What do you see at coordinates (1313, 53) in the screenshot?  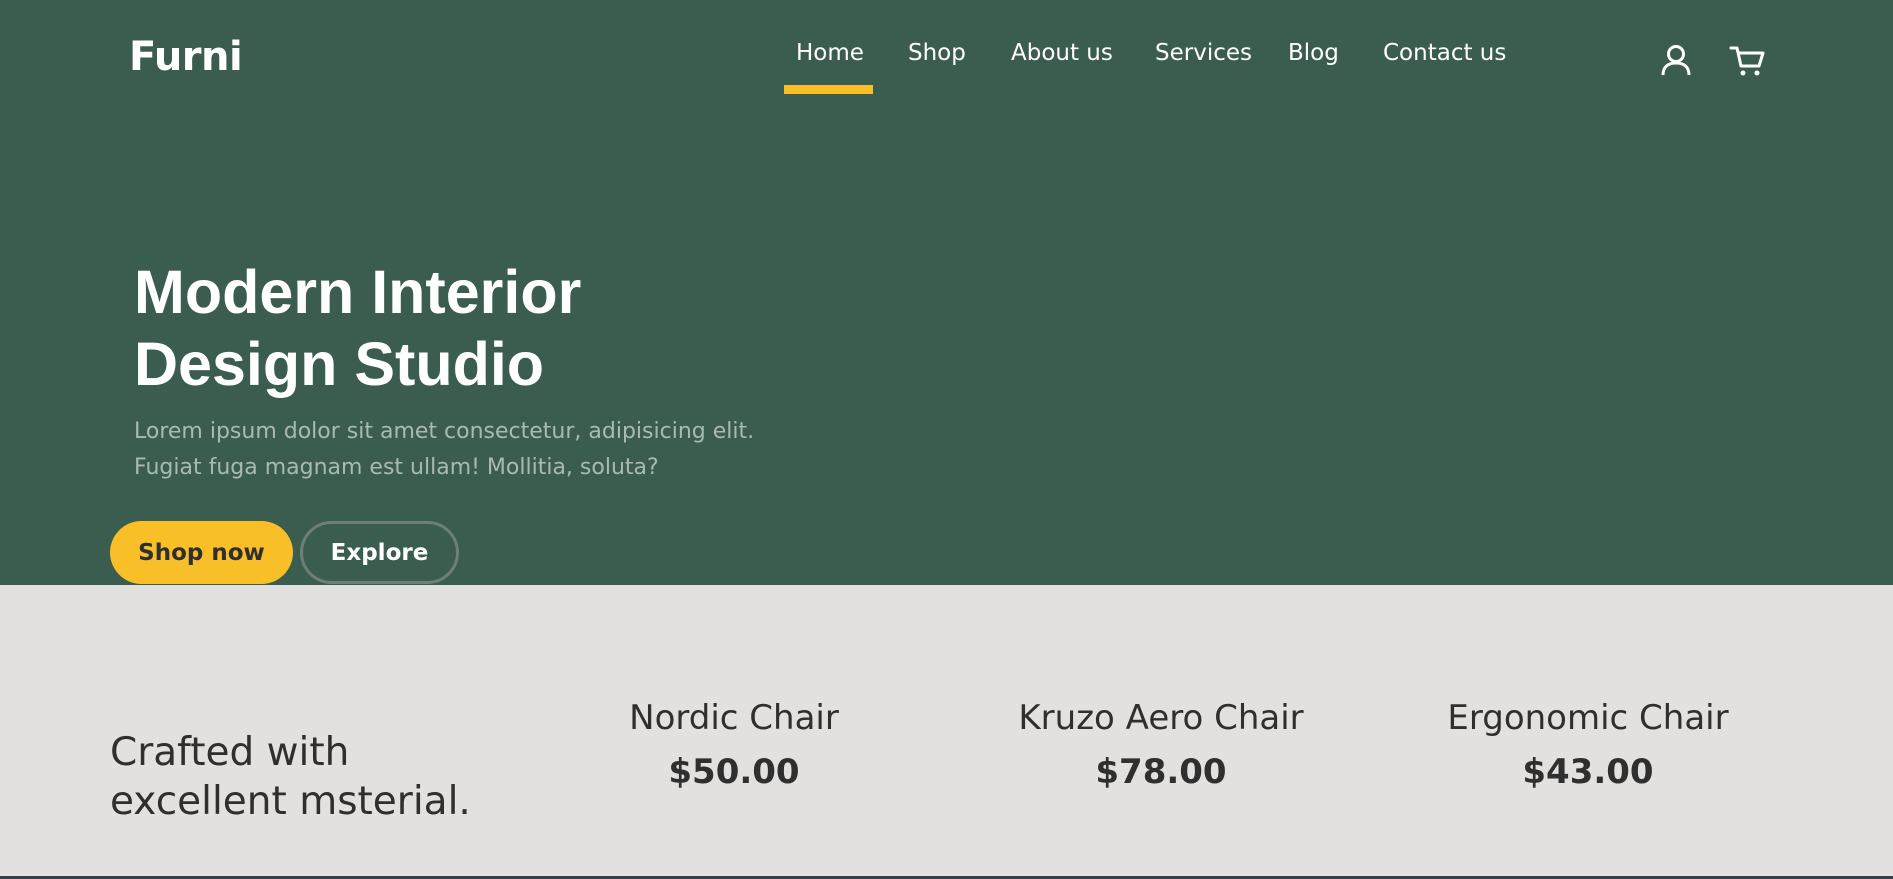 I see `nav-blog: Blog` at bounding box center [1313, 53].